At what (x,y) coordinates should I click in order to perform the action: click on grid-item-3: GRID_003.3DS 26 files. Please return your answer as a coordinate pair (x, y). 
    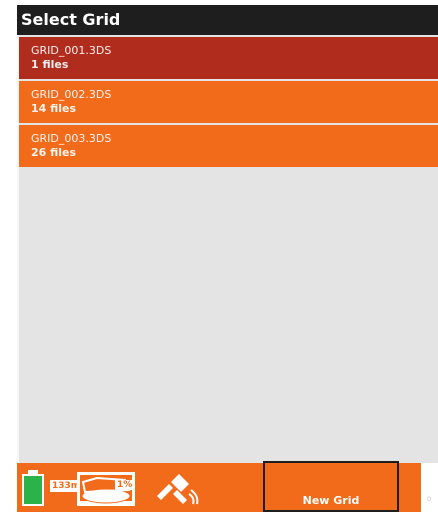
    Looking at the image, I should click on (228, 146).